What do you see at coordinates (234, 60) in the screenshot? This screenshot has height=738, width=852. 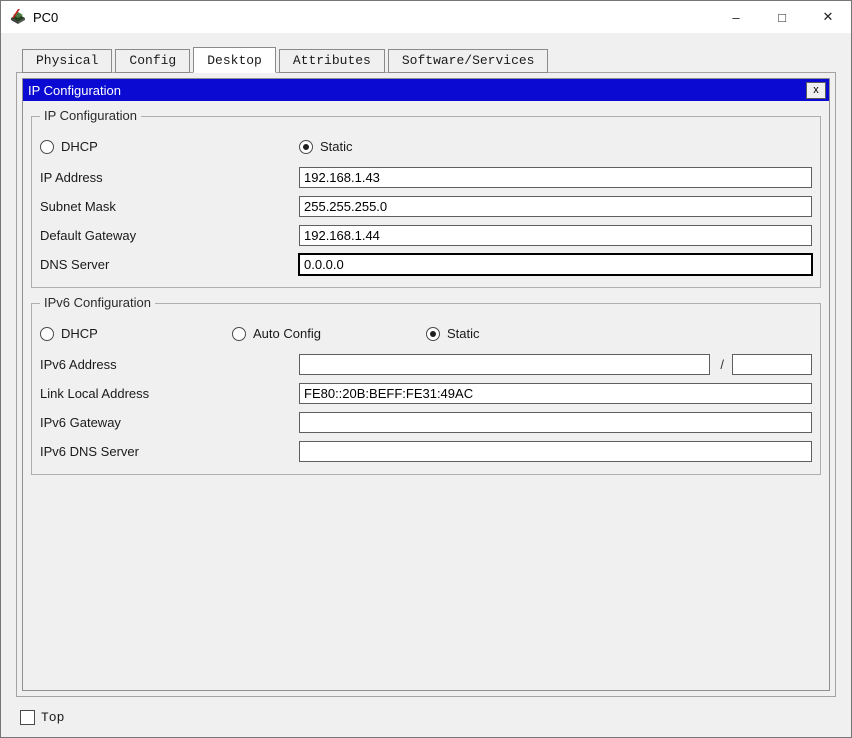 I see `tab-desktop: Desktop` at bounding box center [234, 60].